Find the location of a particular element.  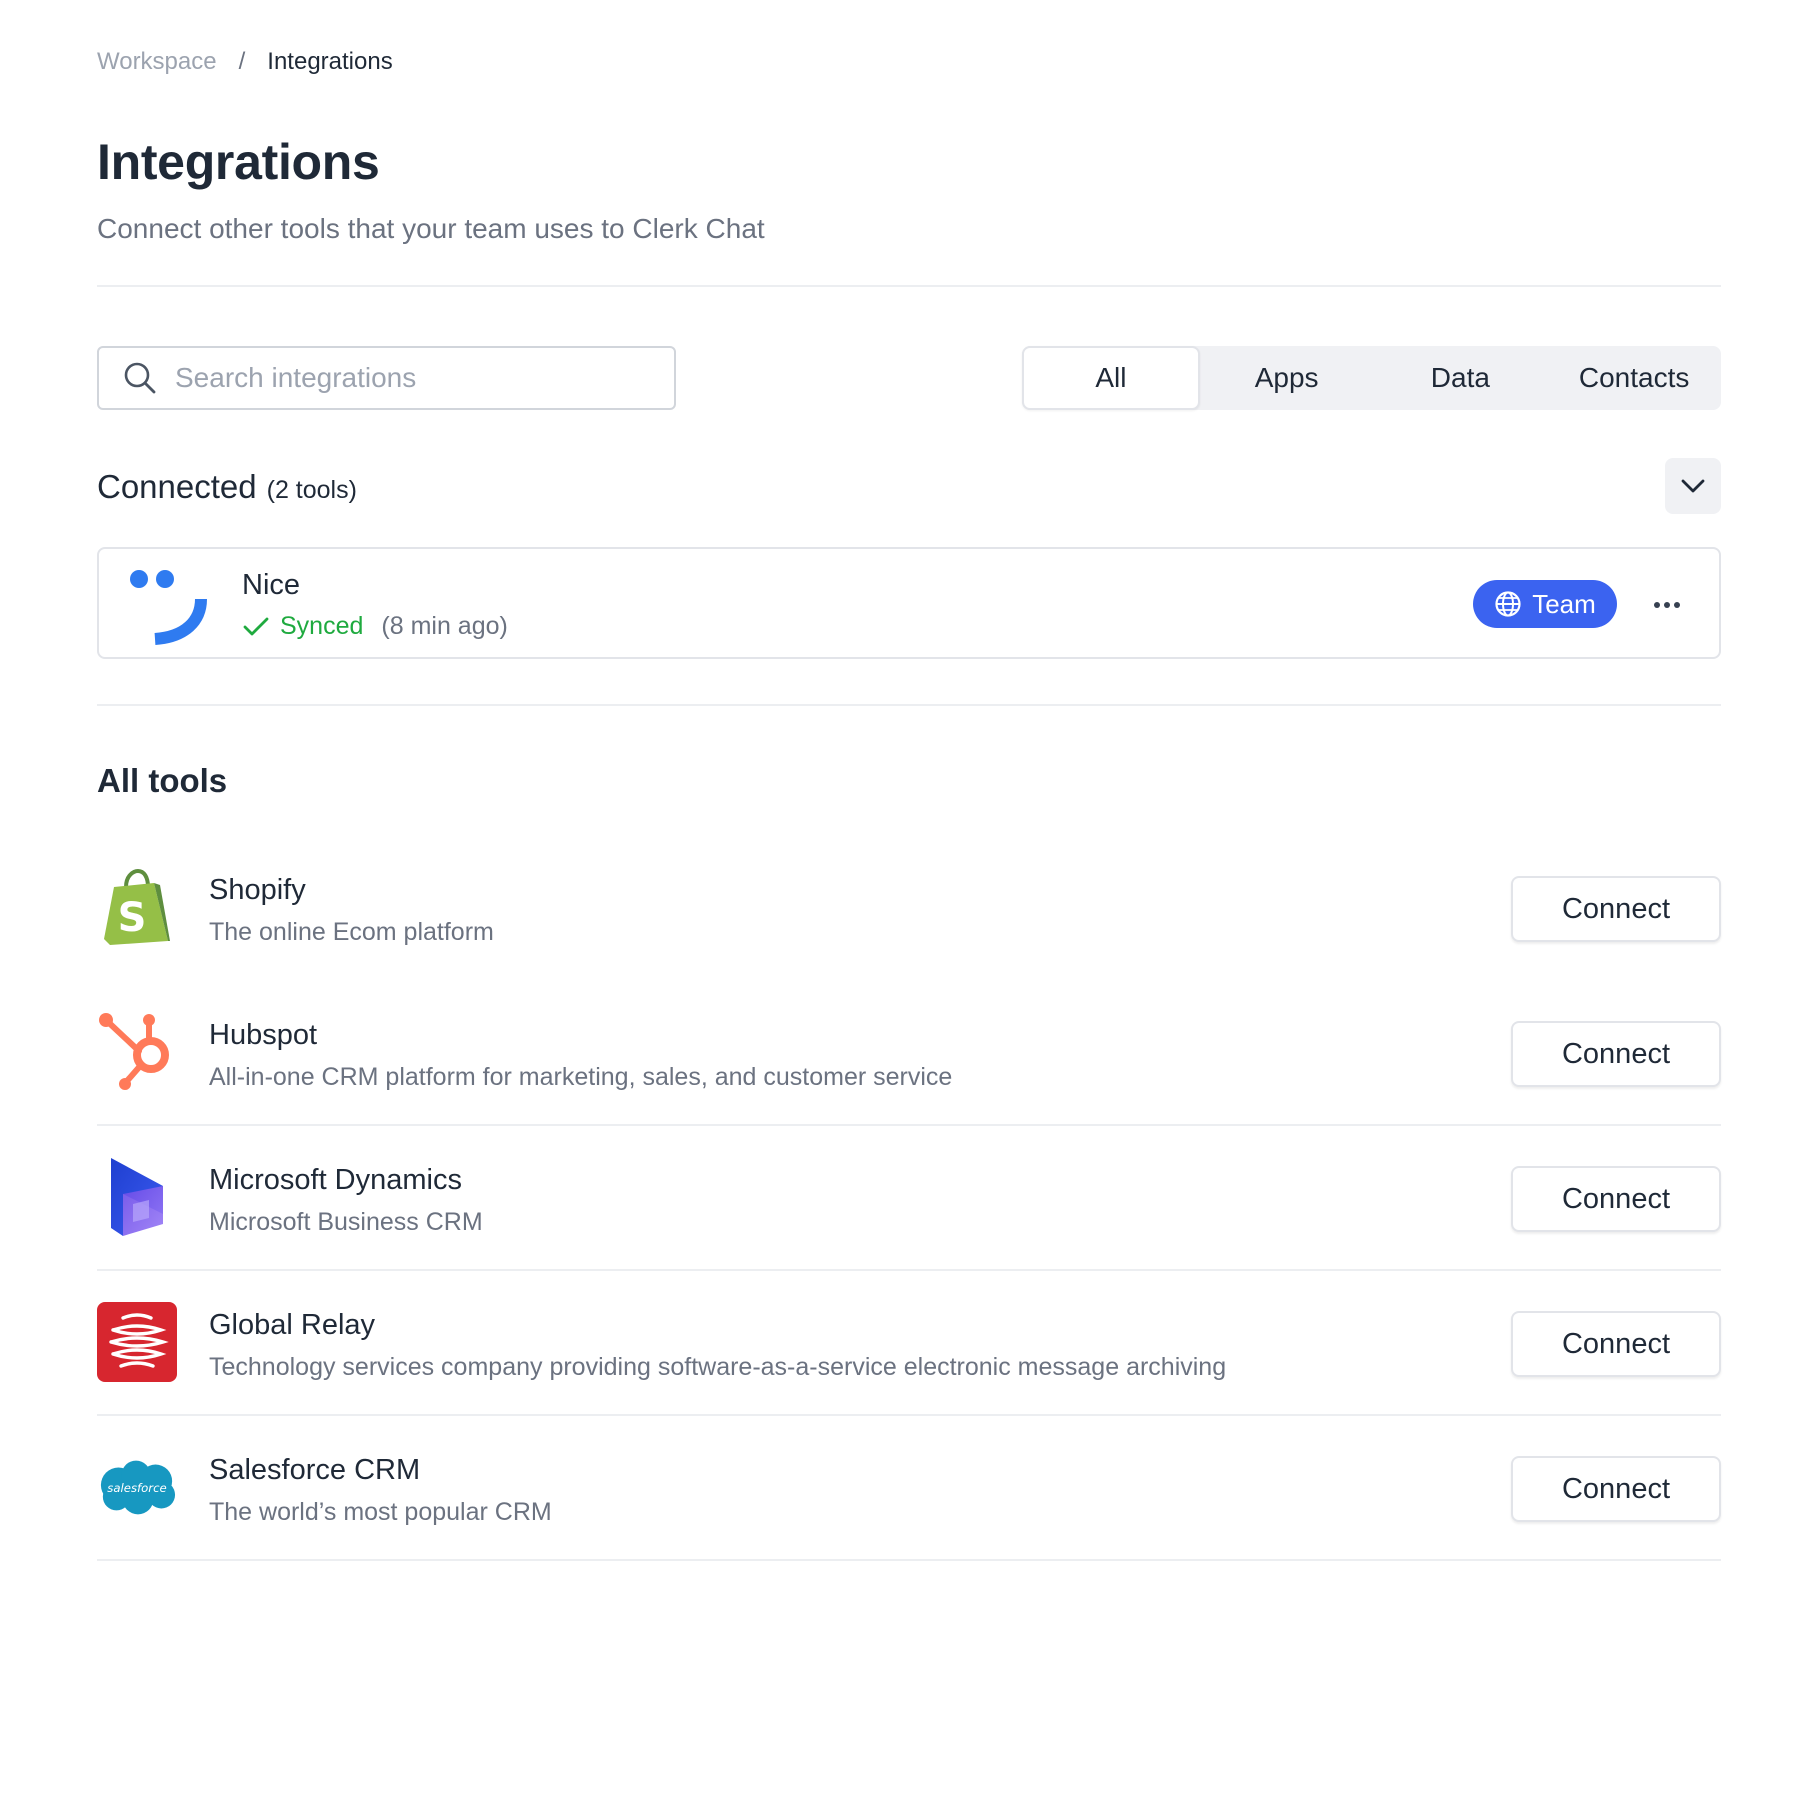

row-divider is located at coordinates (909, 1560).